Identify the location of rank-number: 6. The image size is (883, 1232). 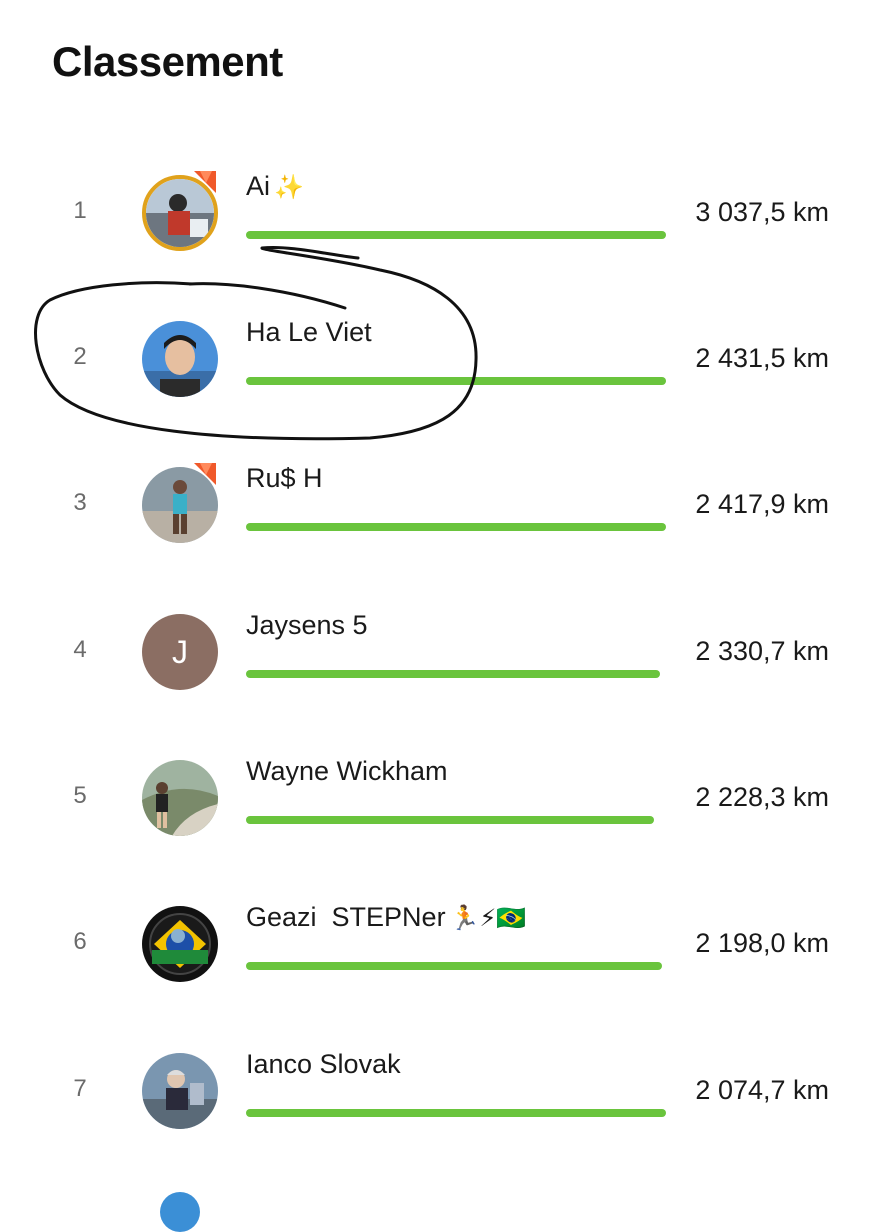
(80, 941).